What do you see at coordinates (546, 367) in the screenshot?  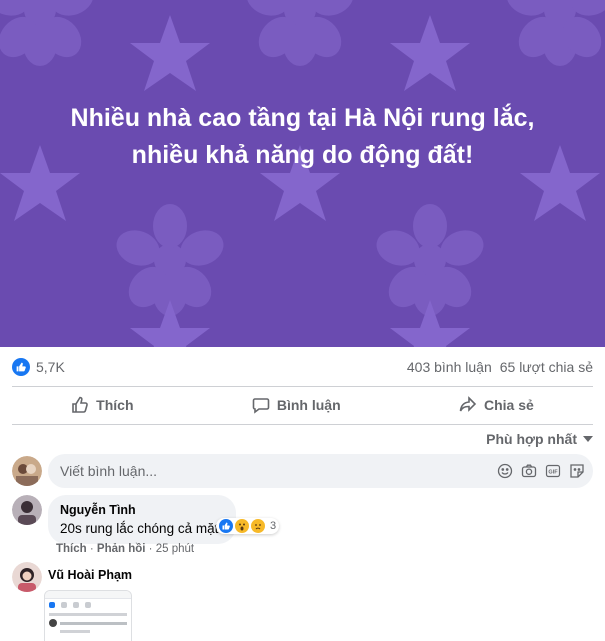 I see `share-count: 65 lượt chia sẻ` at bounding box center [546, 367].